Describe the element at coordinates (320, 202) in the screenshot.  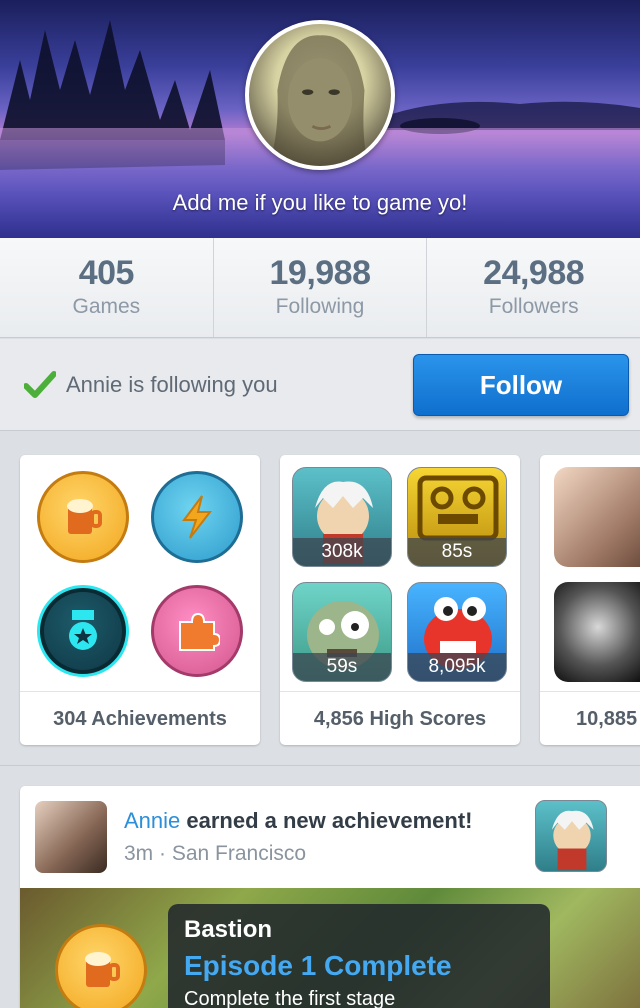
I see `profile-bio: Add me if you like to game yo!` at that location.